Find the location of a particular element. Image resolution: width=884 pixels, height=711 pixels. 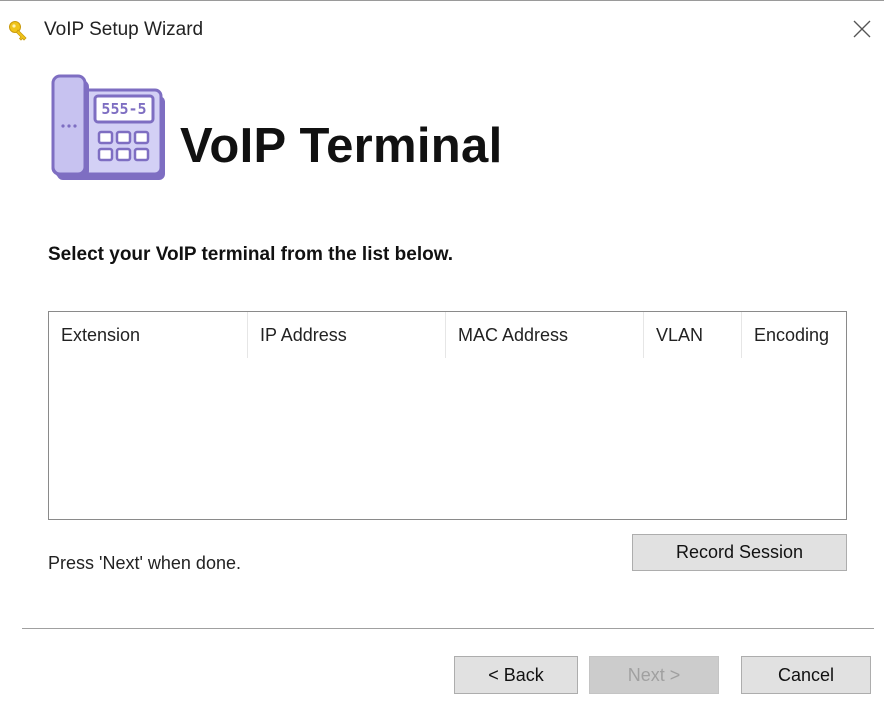

column-header-vlan: VLAN is located at coordinates (693, 335).